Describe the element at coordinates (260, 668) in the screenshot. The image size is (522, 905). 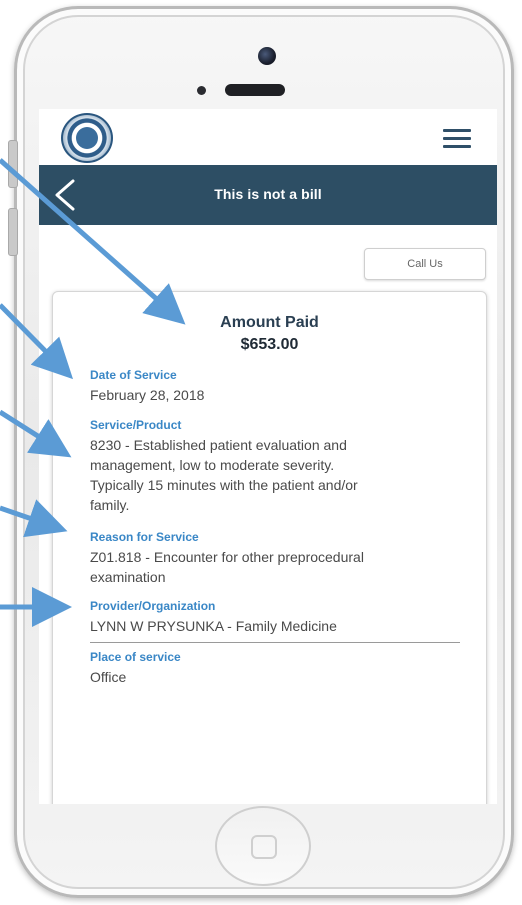
I see `place-of-service-field: Place of service Office` at that location.